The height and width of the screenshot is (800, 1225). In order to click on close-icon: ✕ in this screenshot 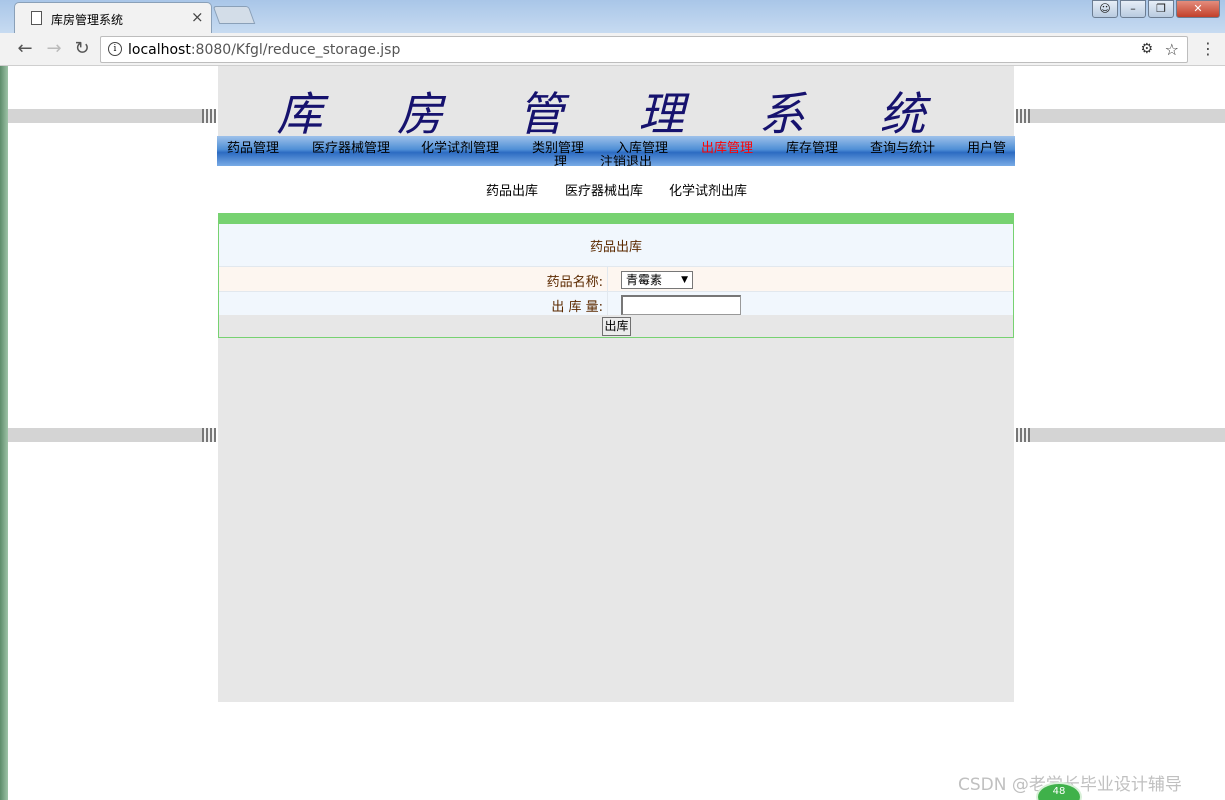, I will do `click(1198, 9)`.